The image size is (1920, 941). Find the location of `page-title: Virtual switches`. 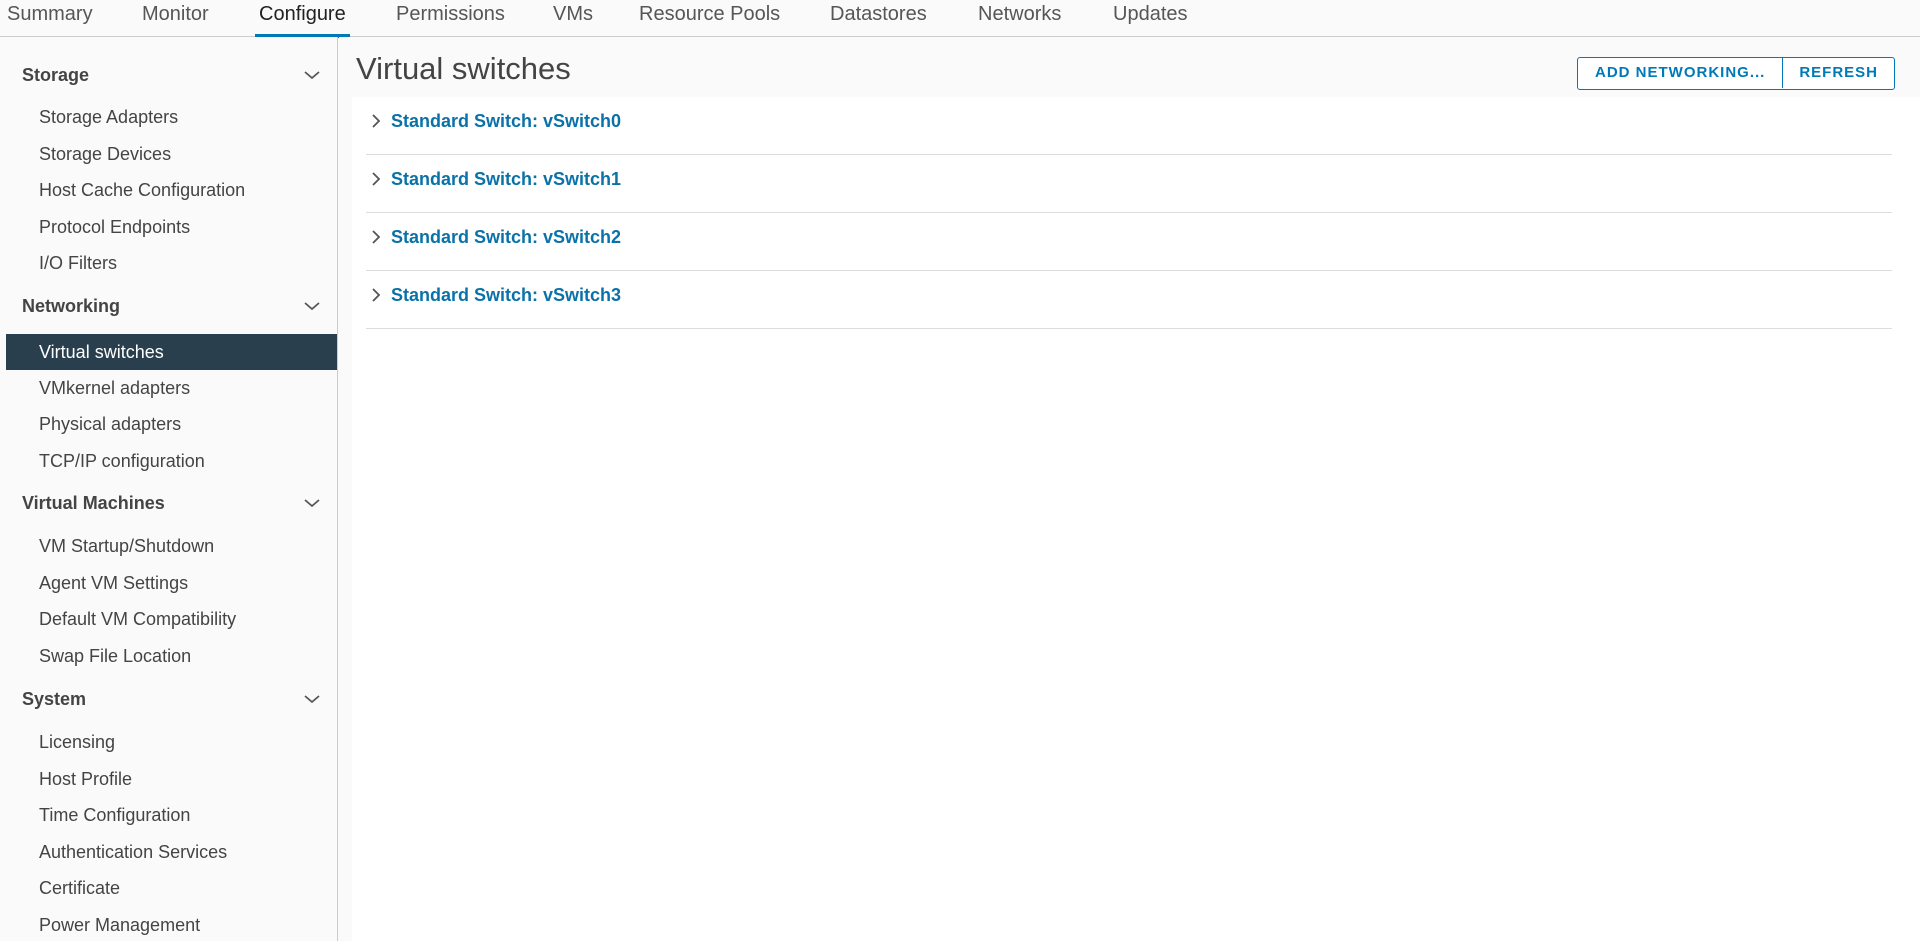

page-title: Virtual switches is located at coordinates (463, 68).